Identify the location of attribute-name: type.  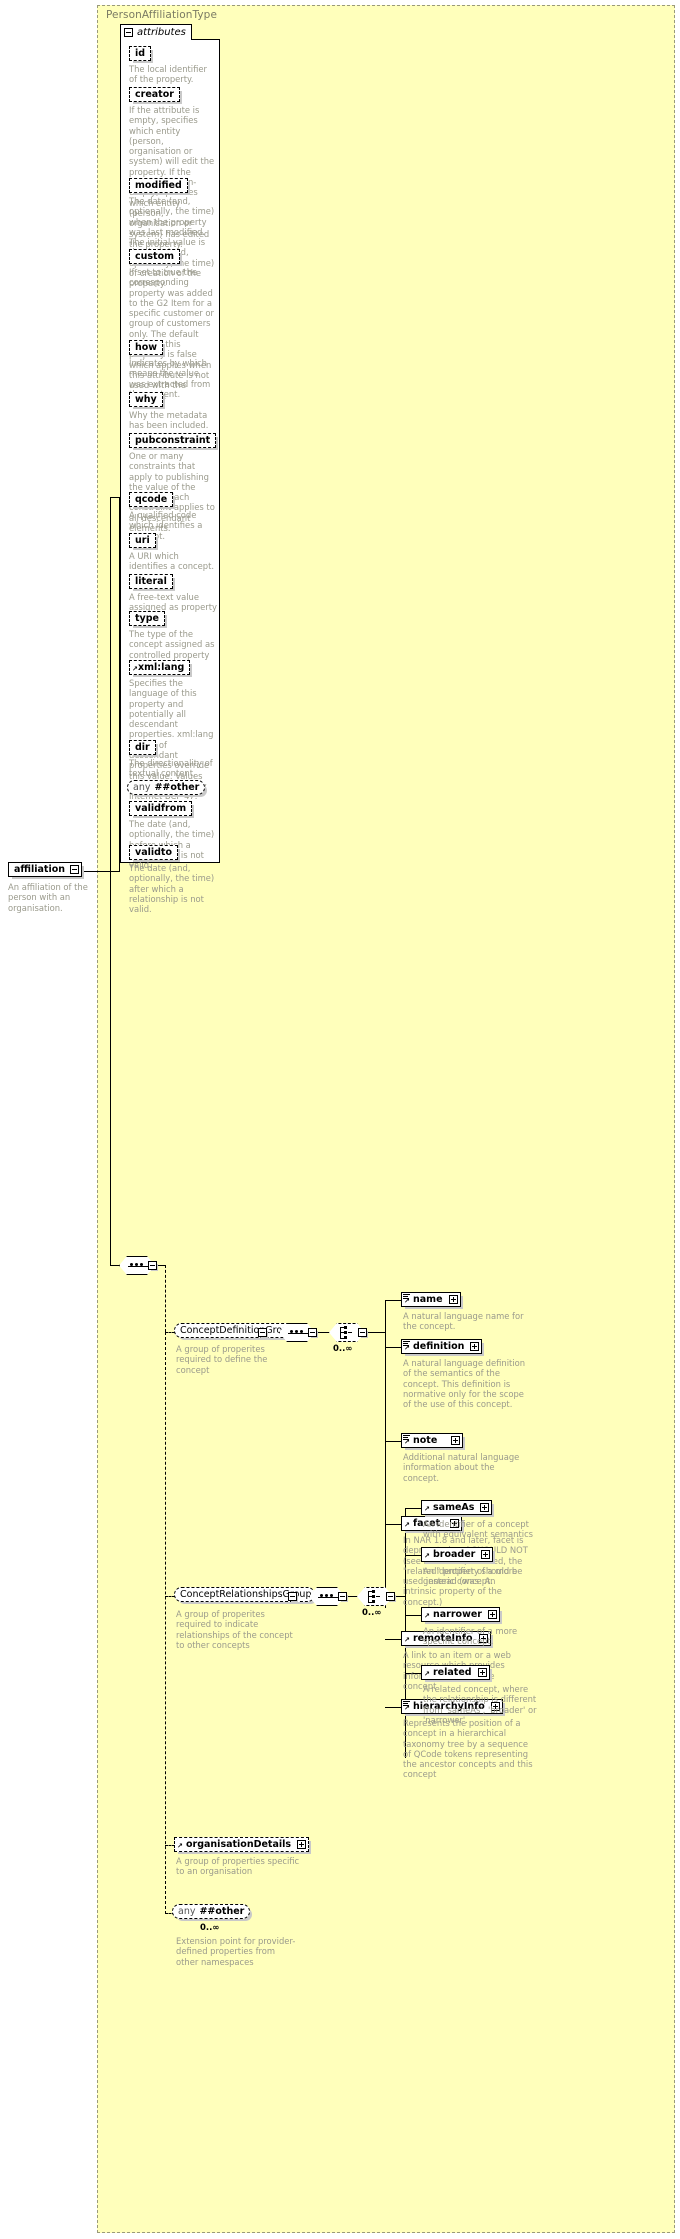
(147, 618).